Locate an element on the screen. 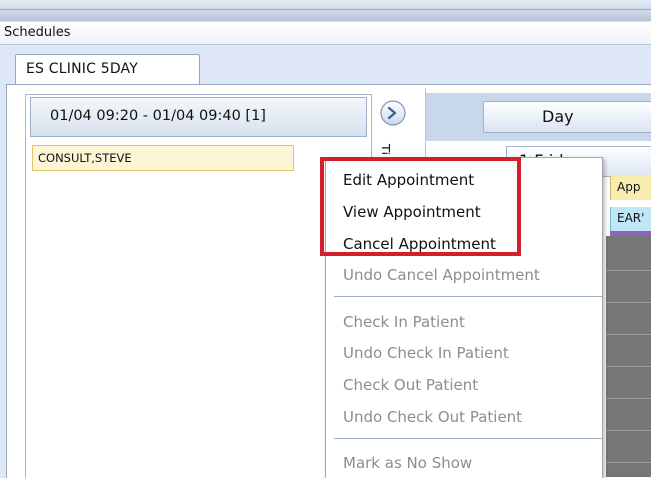  expand-arrow-button is located at coordinates (393, 113).